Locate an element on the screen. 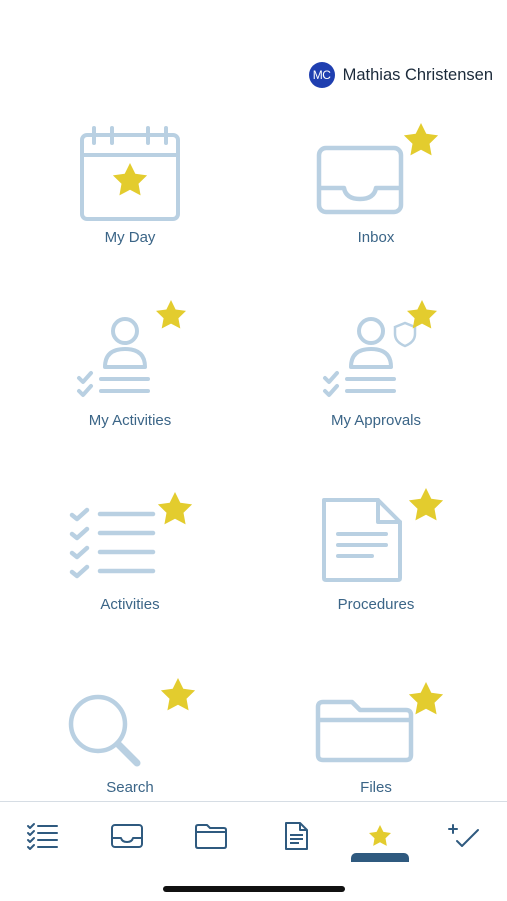  tile-activities: Activities is located at coordinates (130, 557).